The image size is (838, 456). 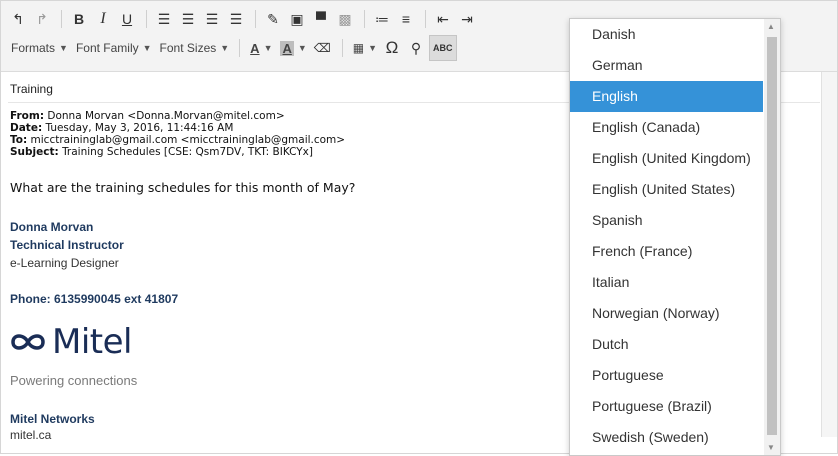 What do you see at coordinates (666, 344) in the screenshot?
I see `language-option: Dutch` at bounding box center [666, 344].